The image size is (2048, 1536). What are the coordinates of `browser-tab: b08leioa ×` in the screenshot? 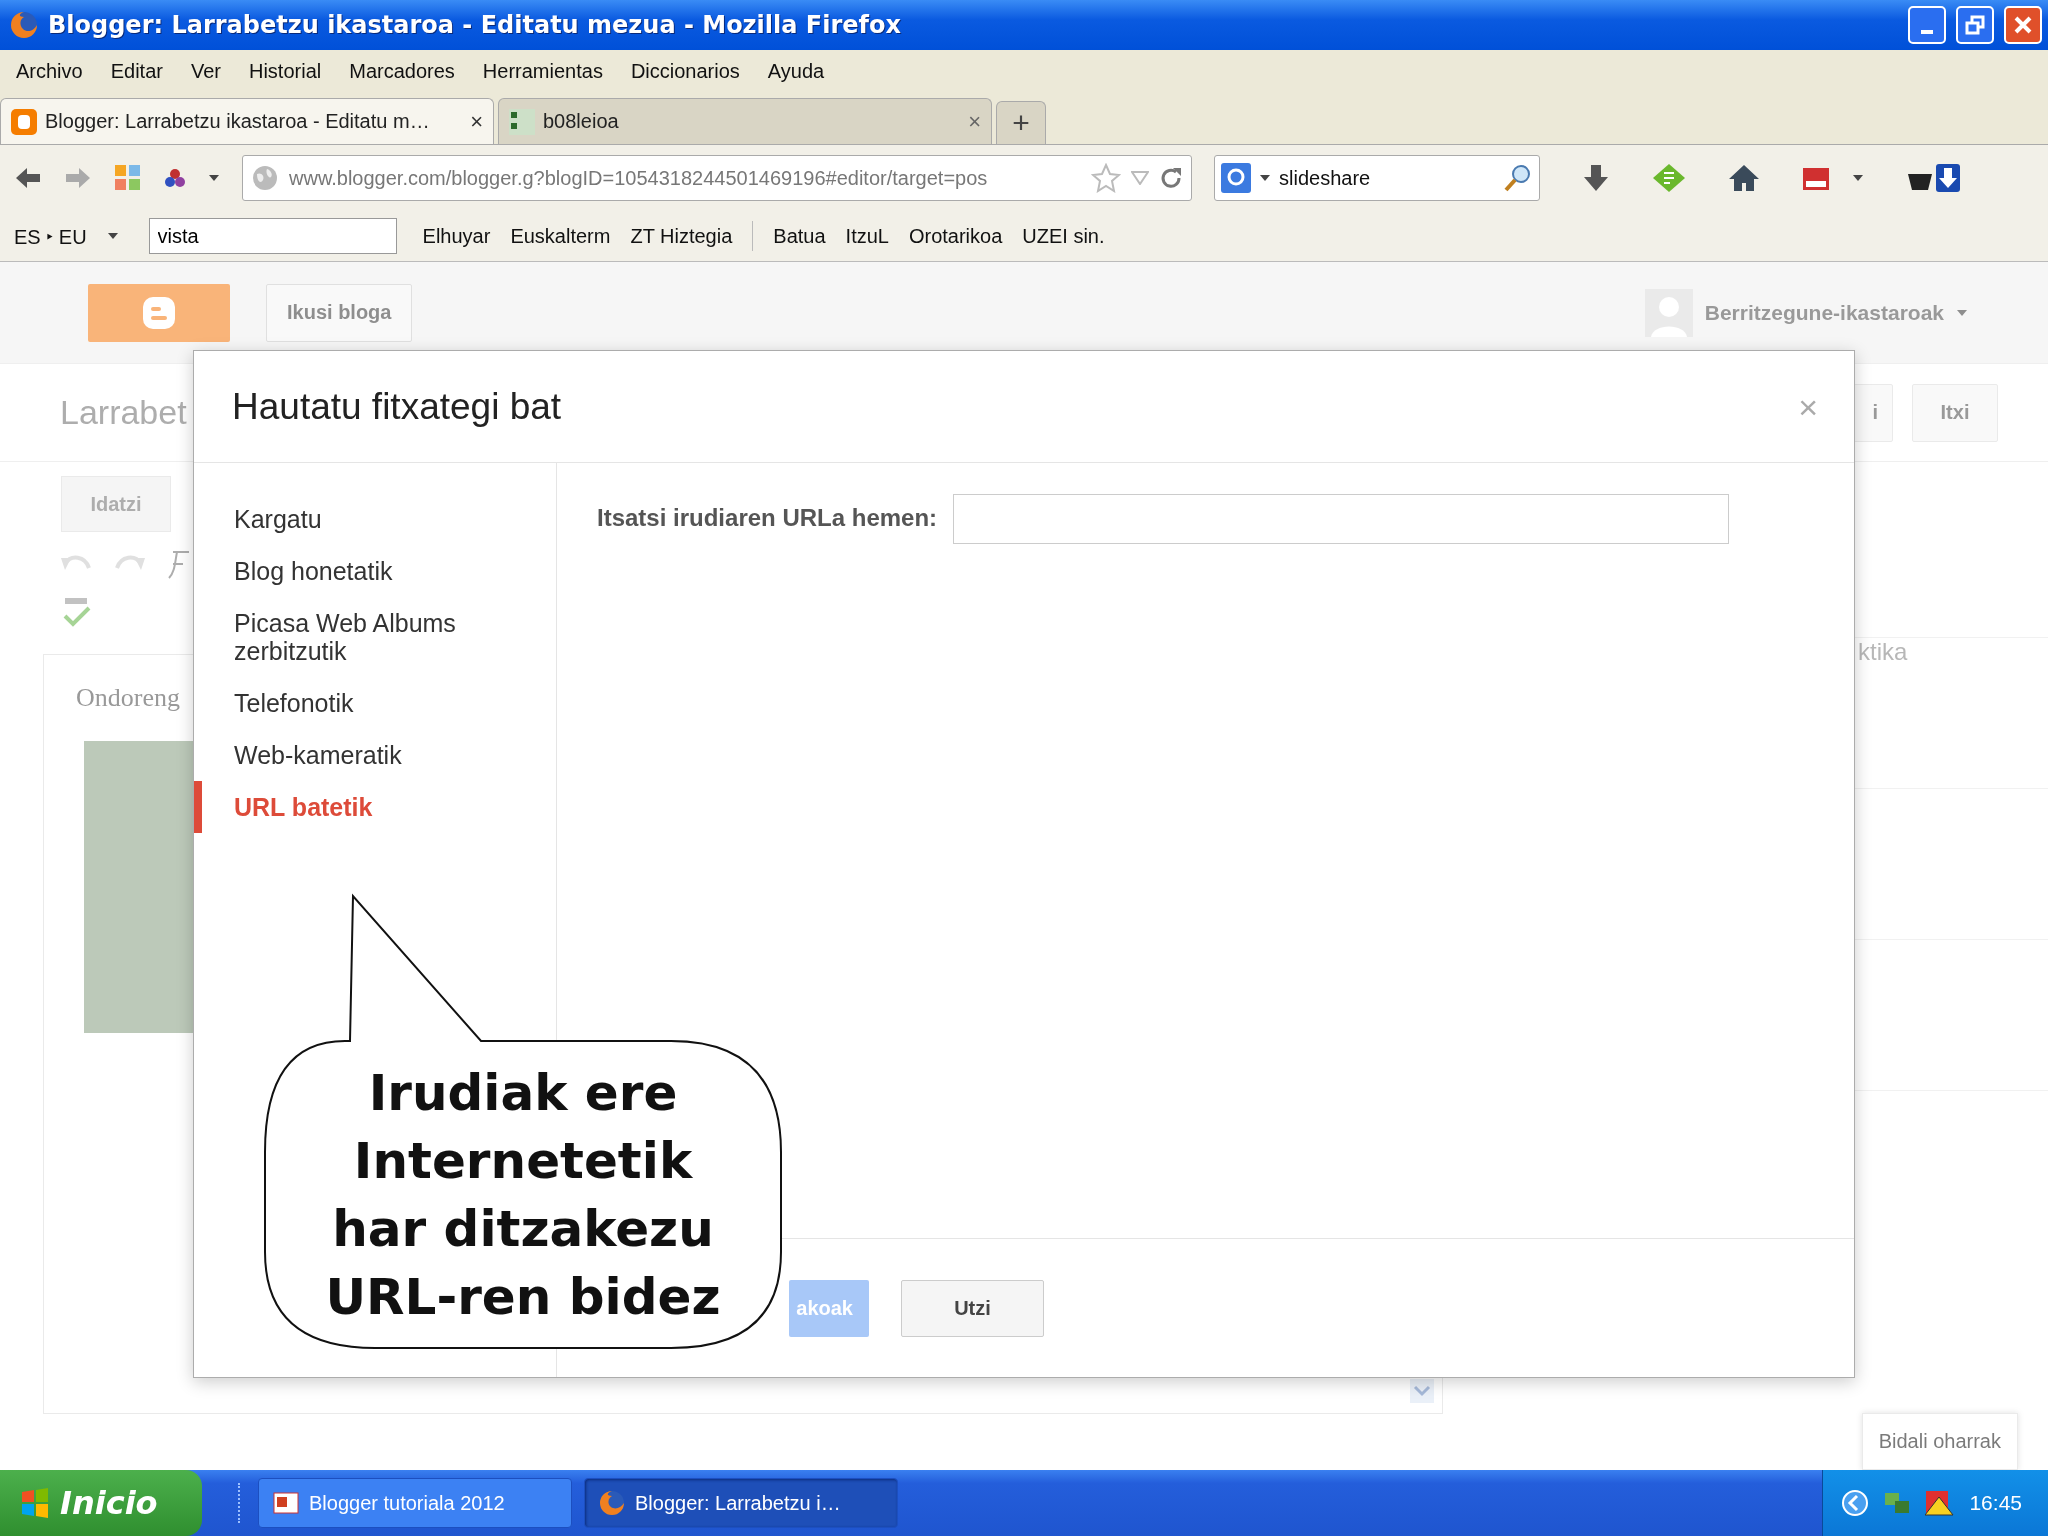 It's located at (745, 121).